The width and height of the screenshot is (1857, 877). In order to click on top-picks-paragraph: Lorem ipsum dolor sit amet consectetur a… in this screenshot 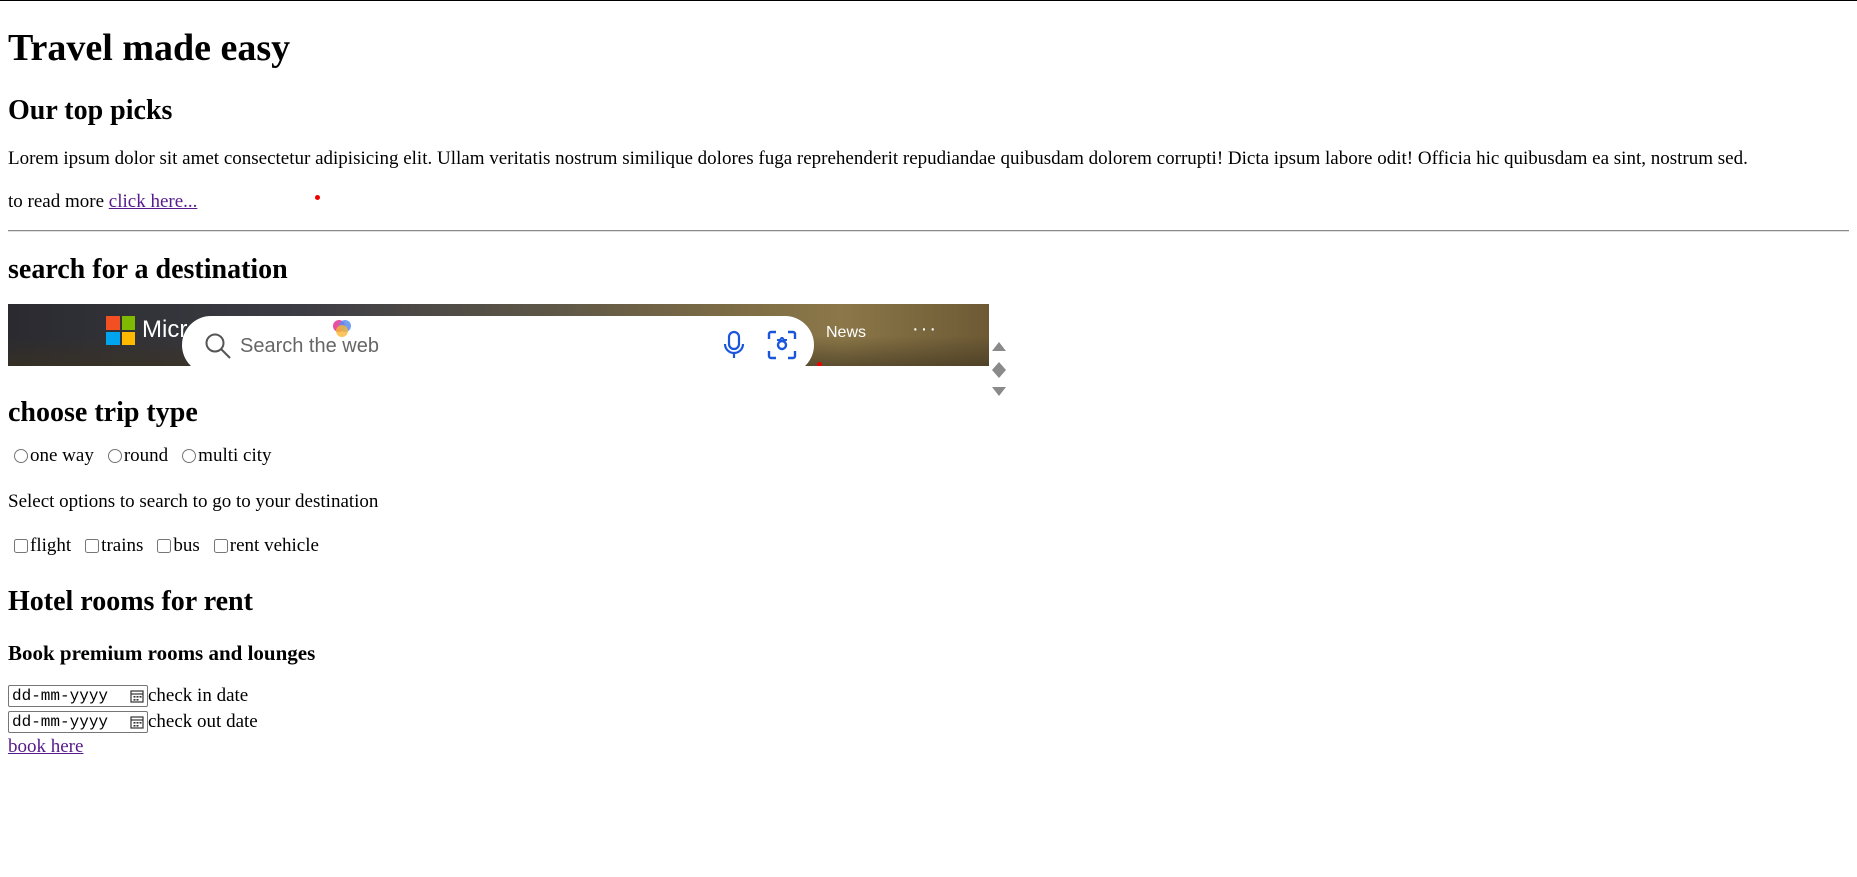, I will do `click(878, 158)`.